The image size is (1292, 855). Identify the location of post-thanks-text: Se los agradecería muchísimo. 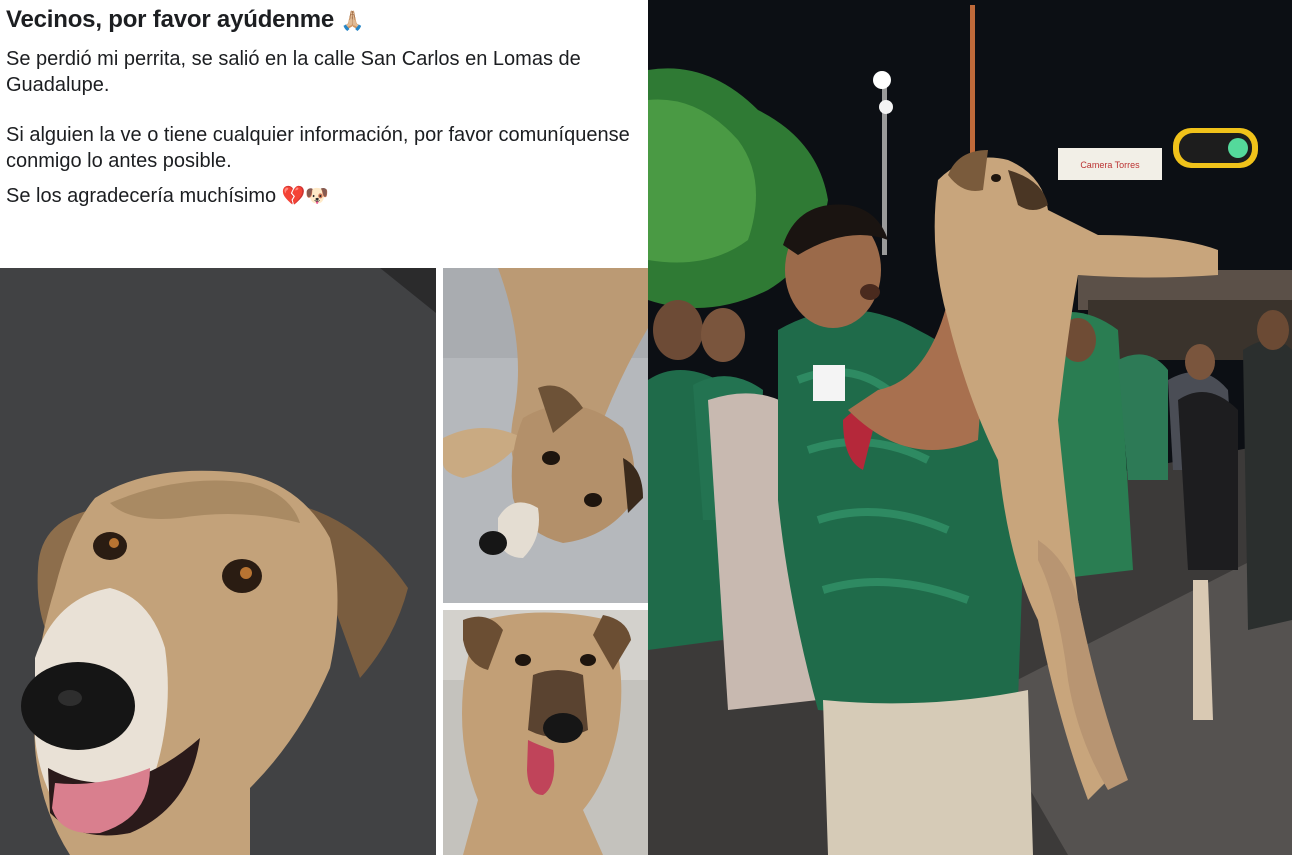
(141, 196).